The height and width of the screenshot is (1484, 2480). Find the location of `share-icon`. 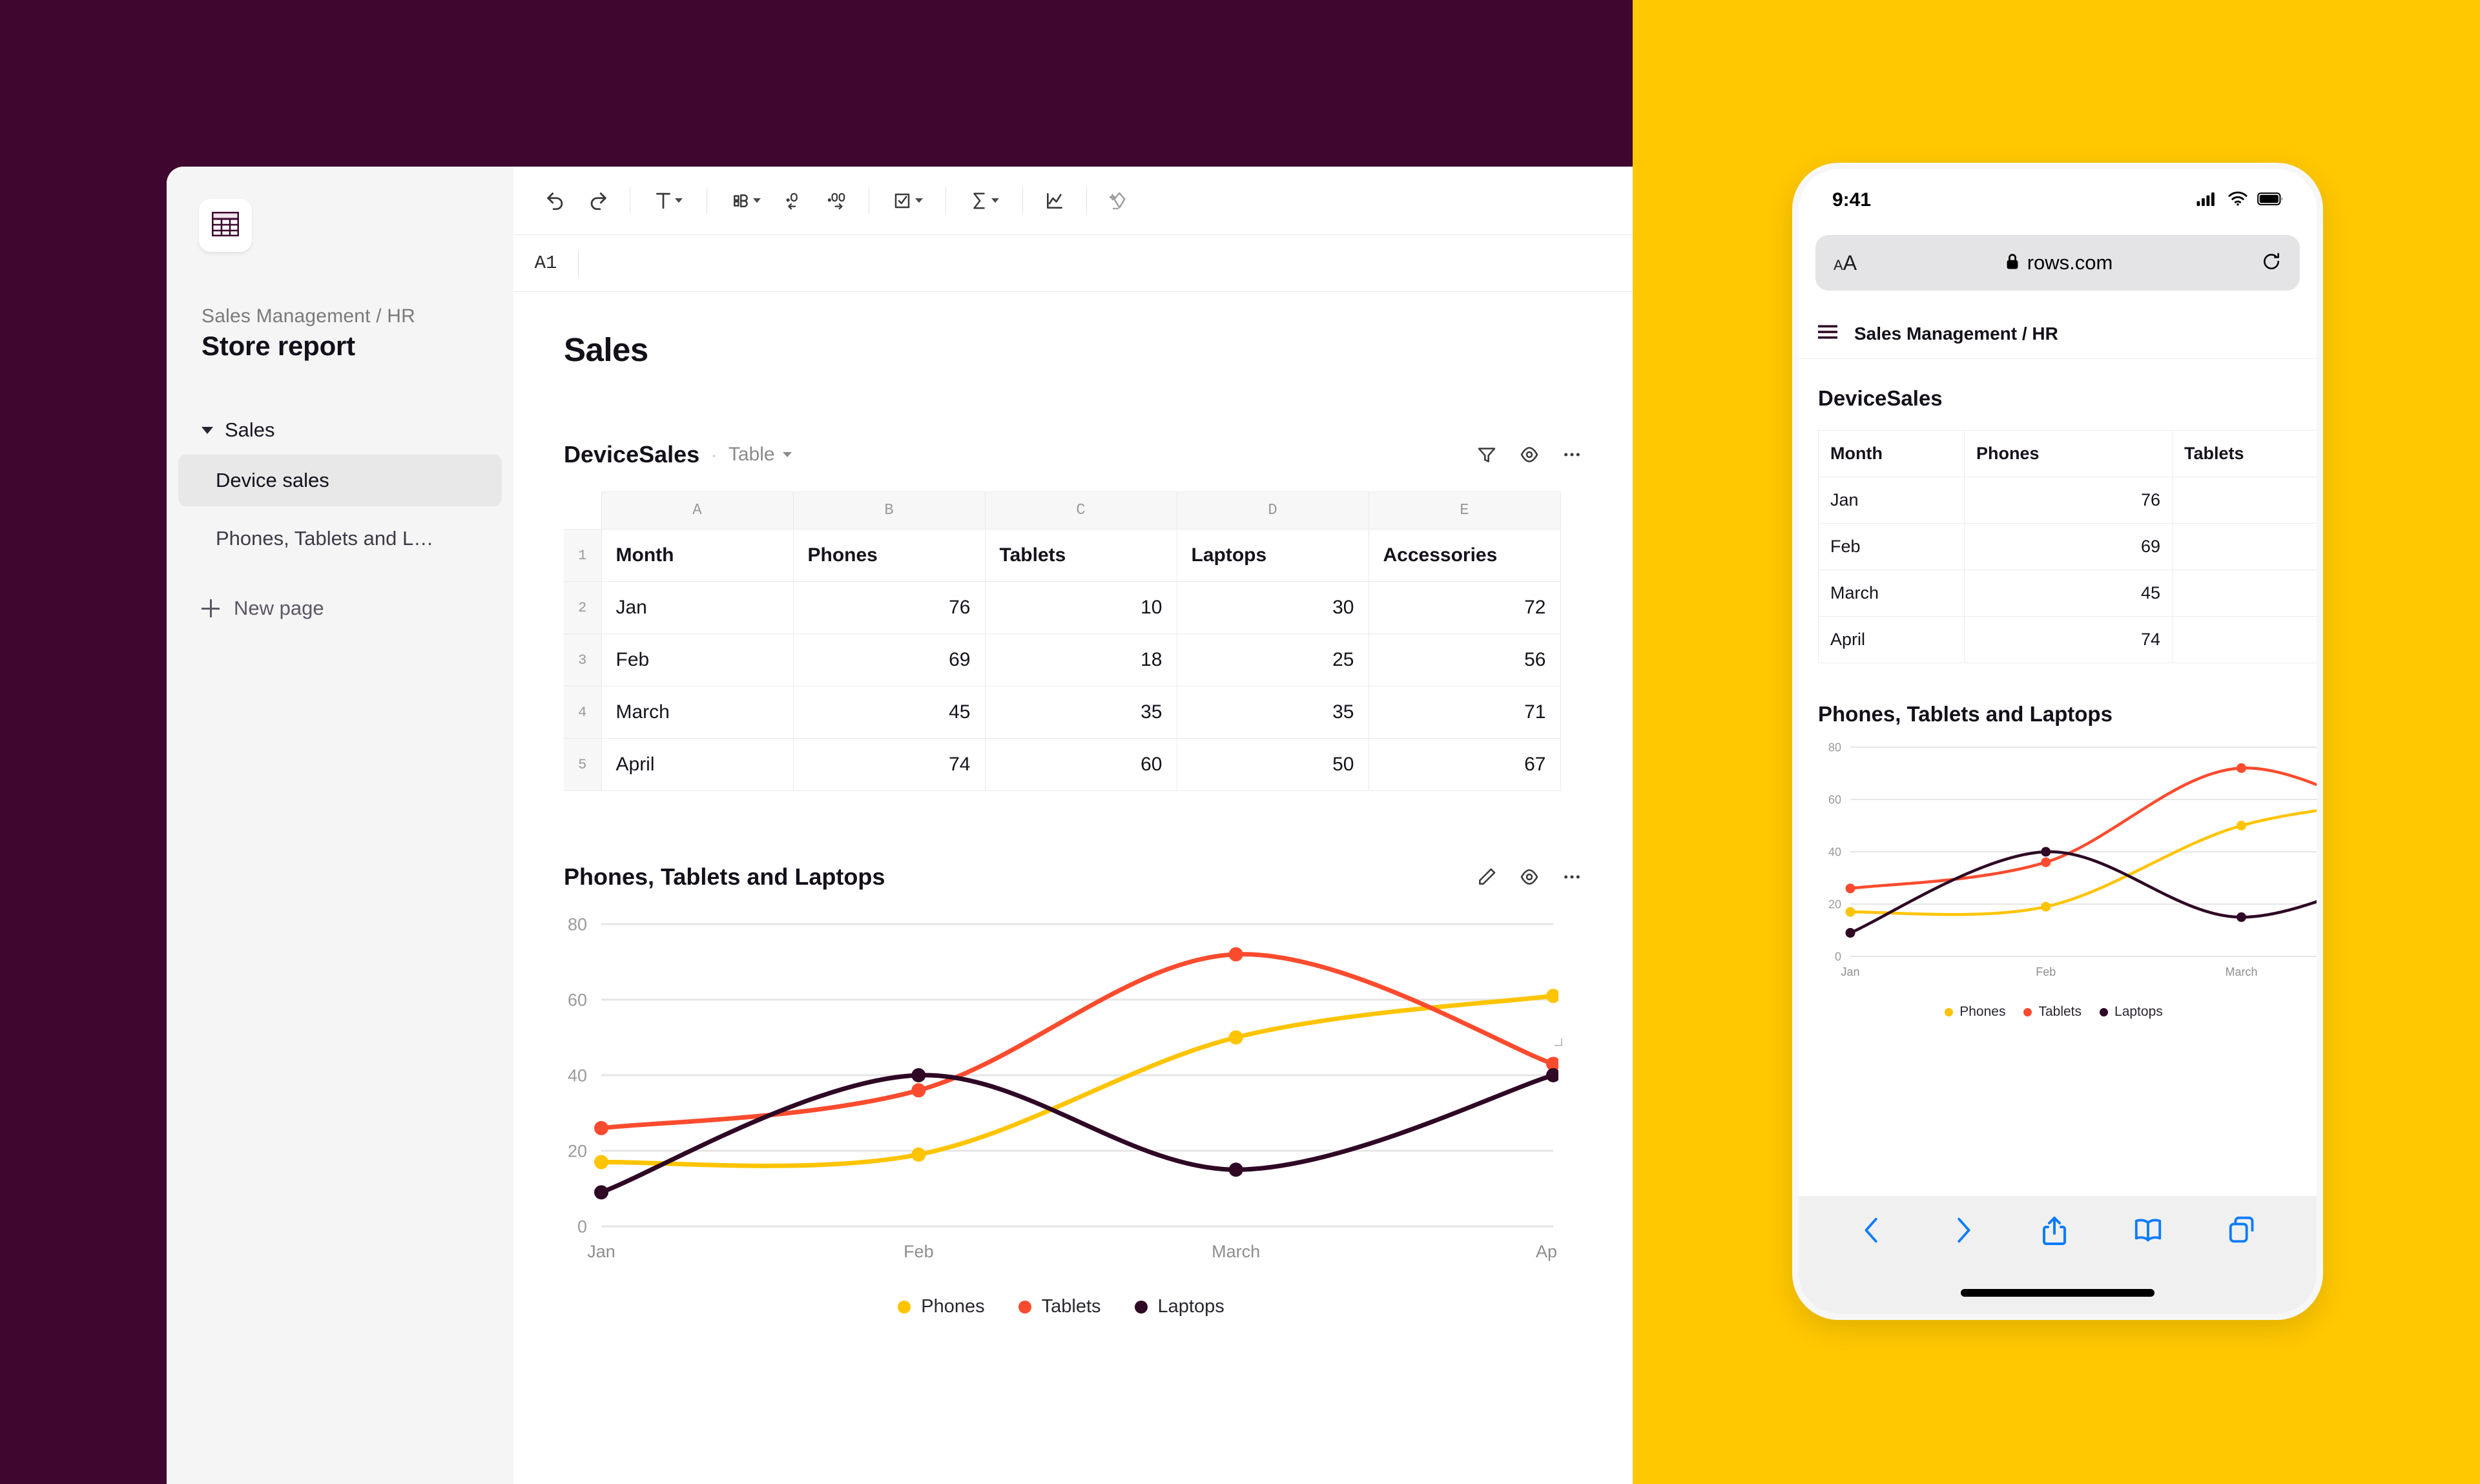

share-icon is located at coordinates (2054, 1230).